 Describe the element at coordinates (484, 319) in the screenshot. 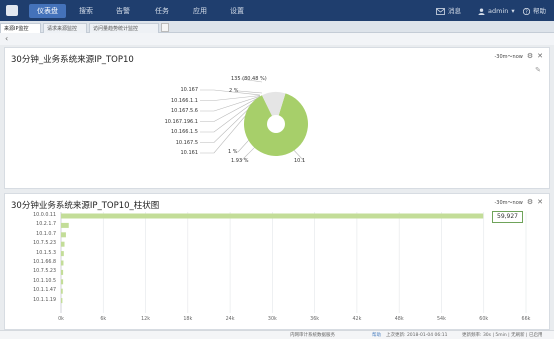

I see `x-tick-label: 60k` at that location.